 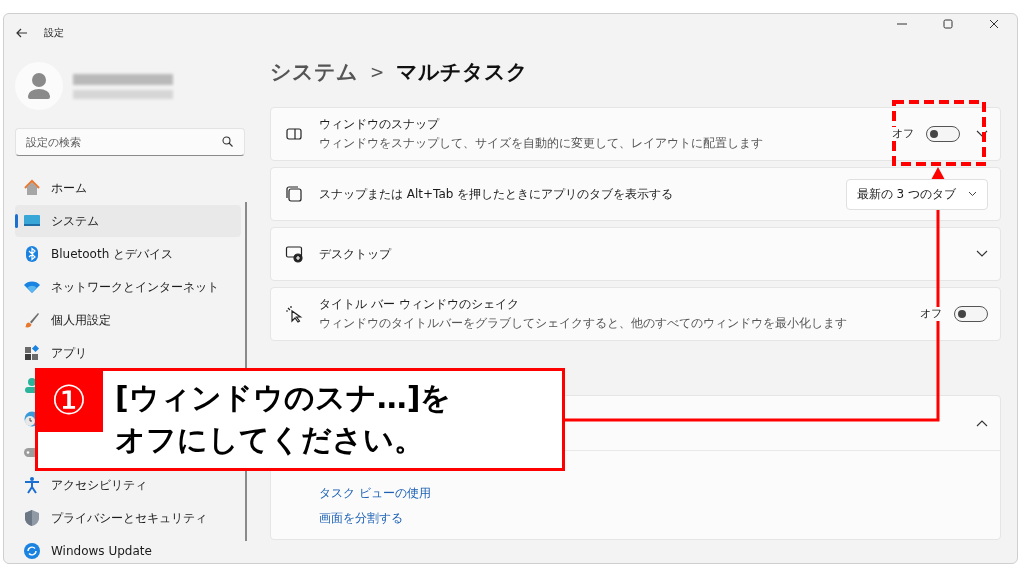 I want to click on search-field: 設定の検索, so click(x=130, y=142).